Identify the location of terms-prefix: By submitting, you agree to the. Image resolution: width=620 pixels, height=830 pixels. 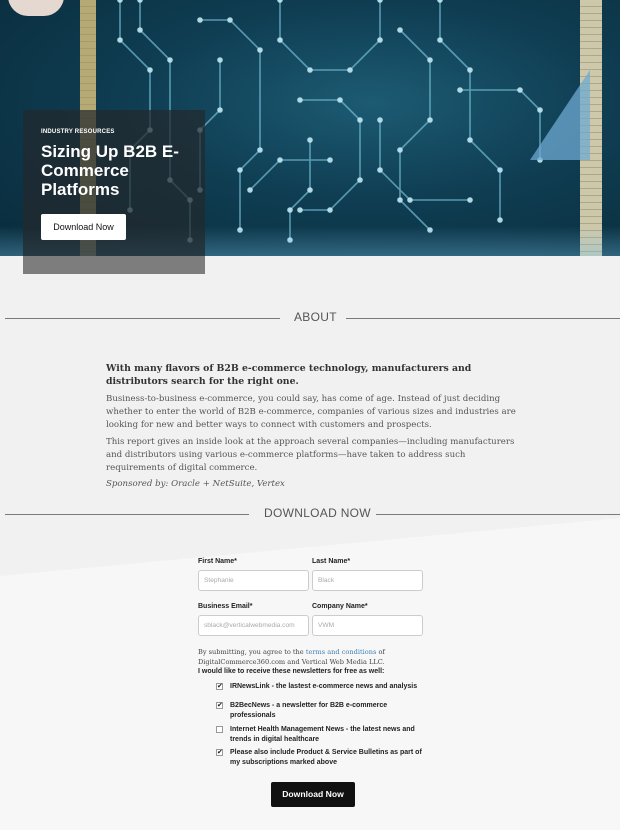
(252, 652).